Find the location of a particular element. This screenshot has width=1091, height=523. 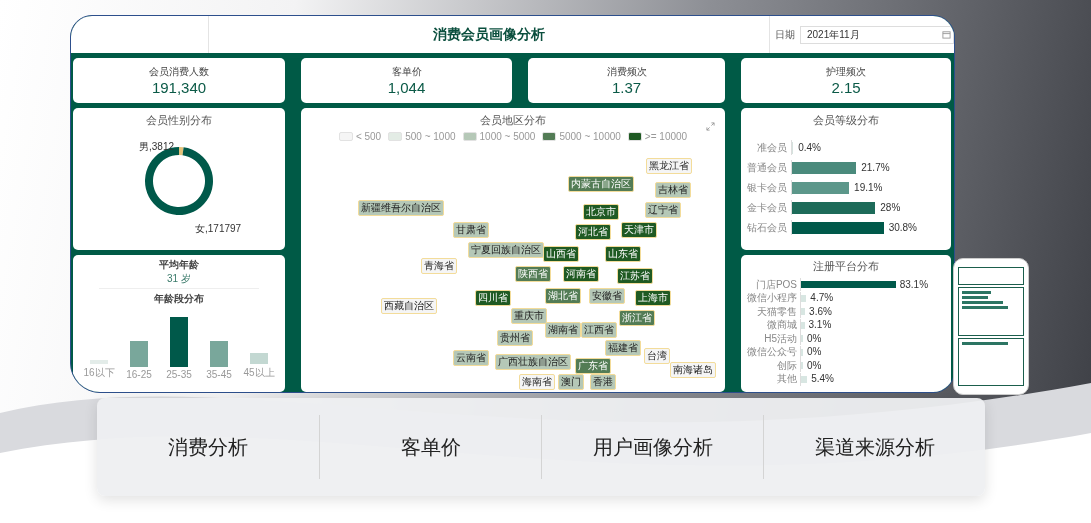

province-region: 南海诸岛 is located at coordinates (693, 370).